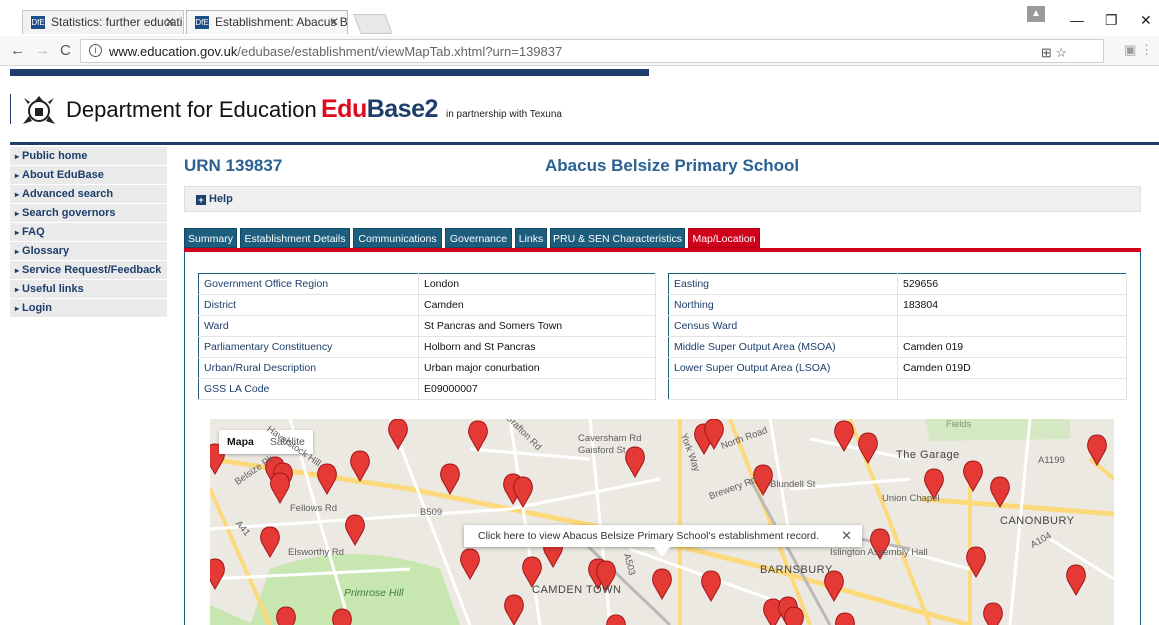 The width and height of the screenshot is (1159, 625). Describe the element at coordinates (88, 270) in the screenshot. I see `sidebar-item-service-request: ▸ Service Request/Feedback` at that location.